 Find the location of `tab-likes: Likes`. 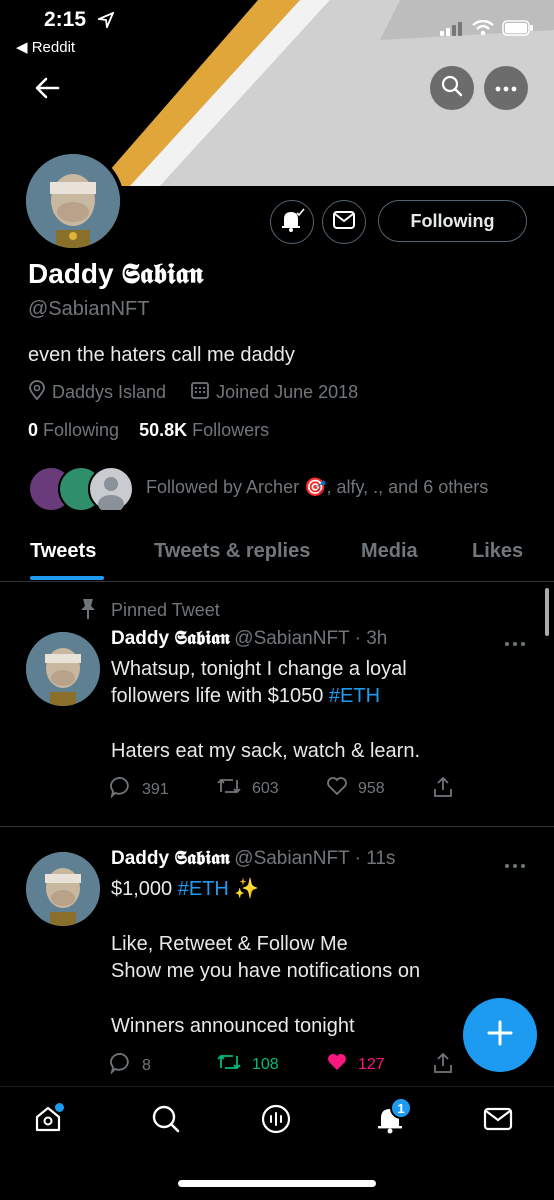

tab-likes: Likes is located at coordinates (497, 551).